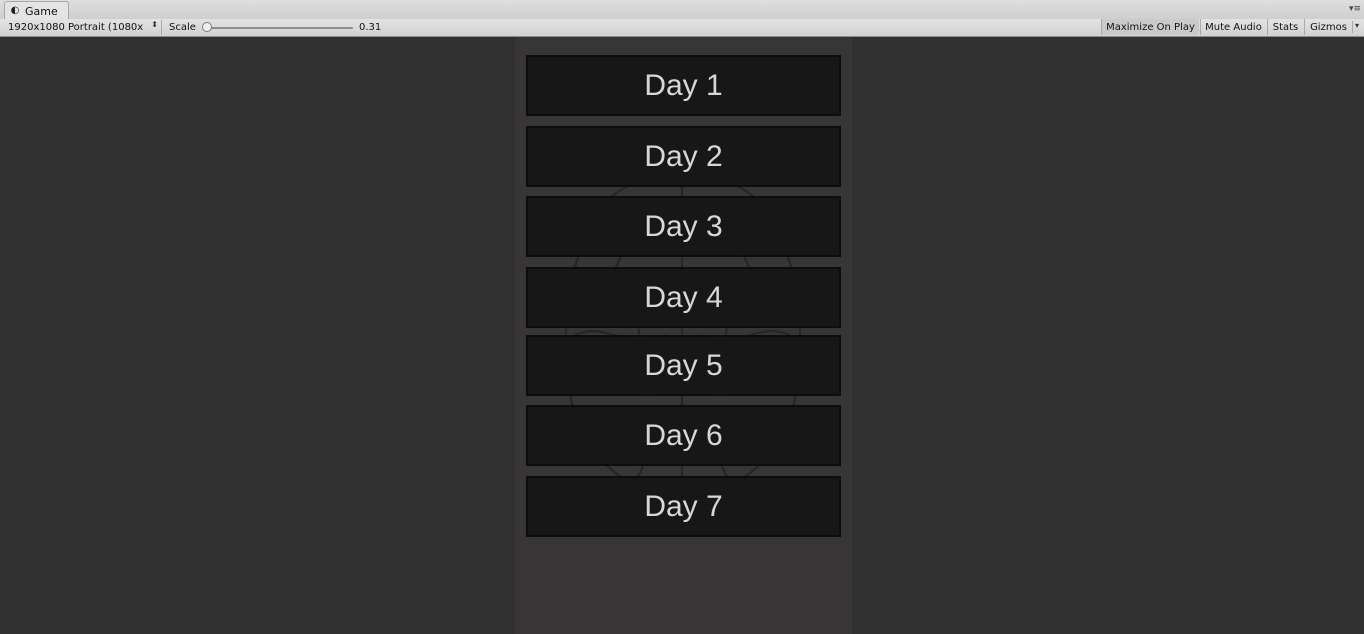 The image size is (1364, 634). I want to click on tab-game: ◐ Game, so click(36, 10).